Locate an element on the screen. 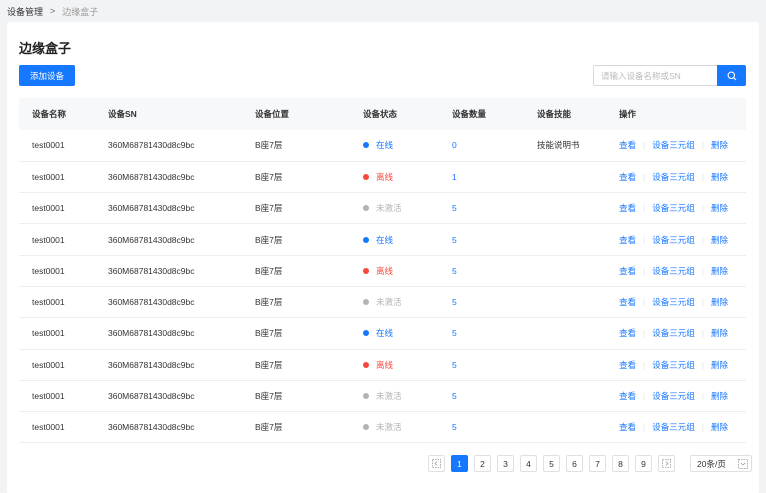  page-size-select: 20条/页 is located at coordinates (721, 463).